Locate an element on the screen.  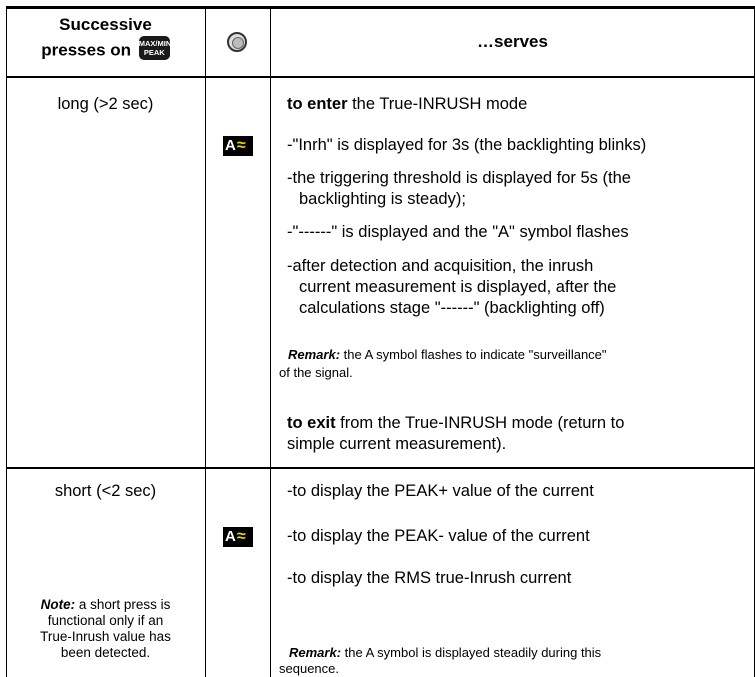
inrush-icon-letter-2: A is located at coordinates (230, 536).